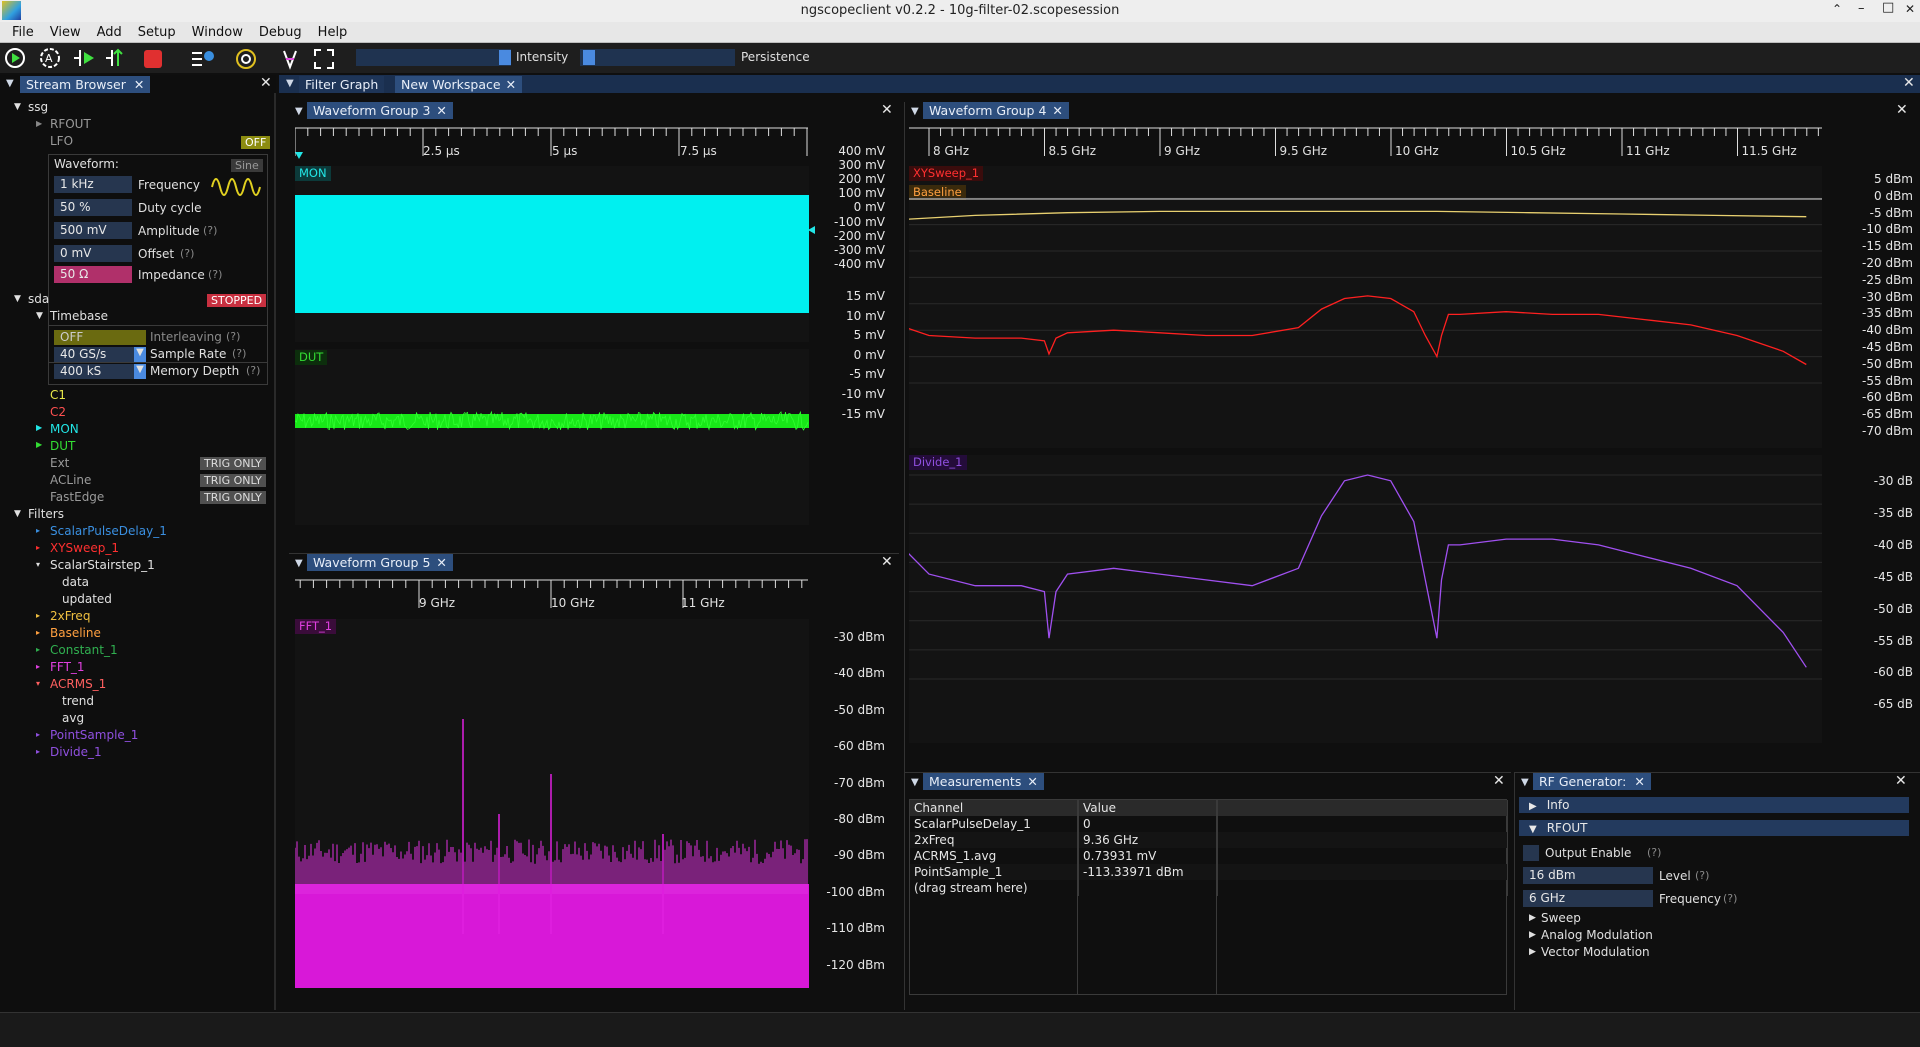  Describe the element at coordinates (157, 31) in the screenshot. I see `menu-setup: Setup` at that location.